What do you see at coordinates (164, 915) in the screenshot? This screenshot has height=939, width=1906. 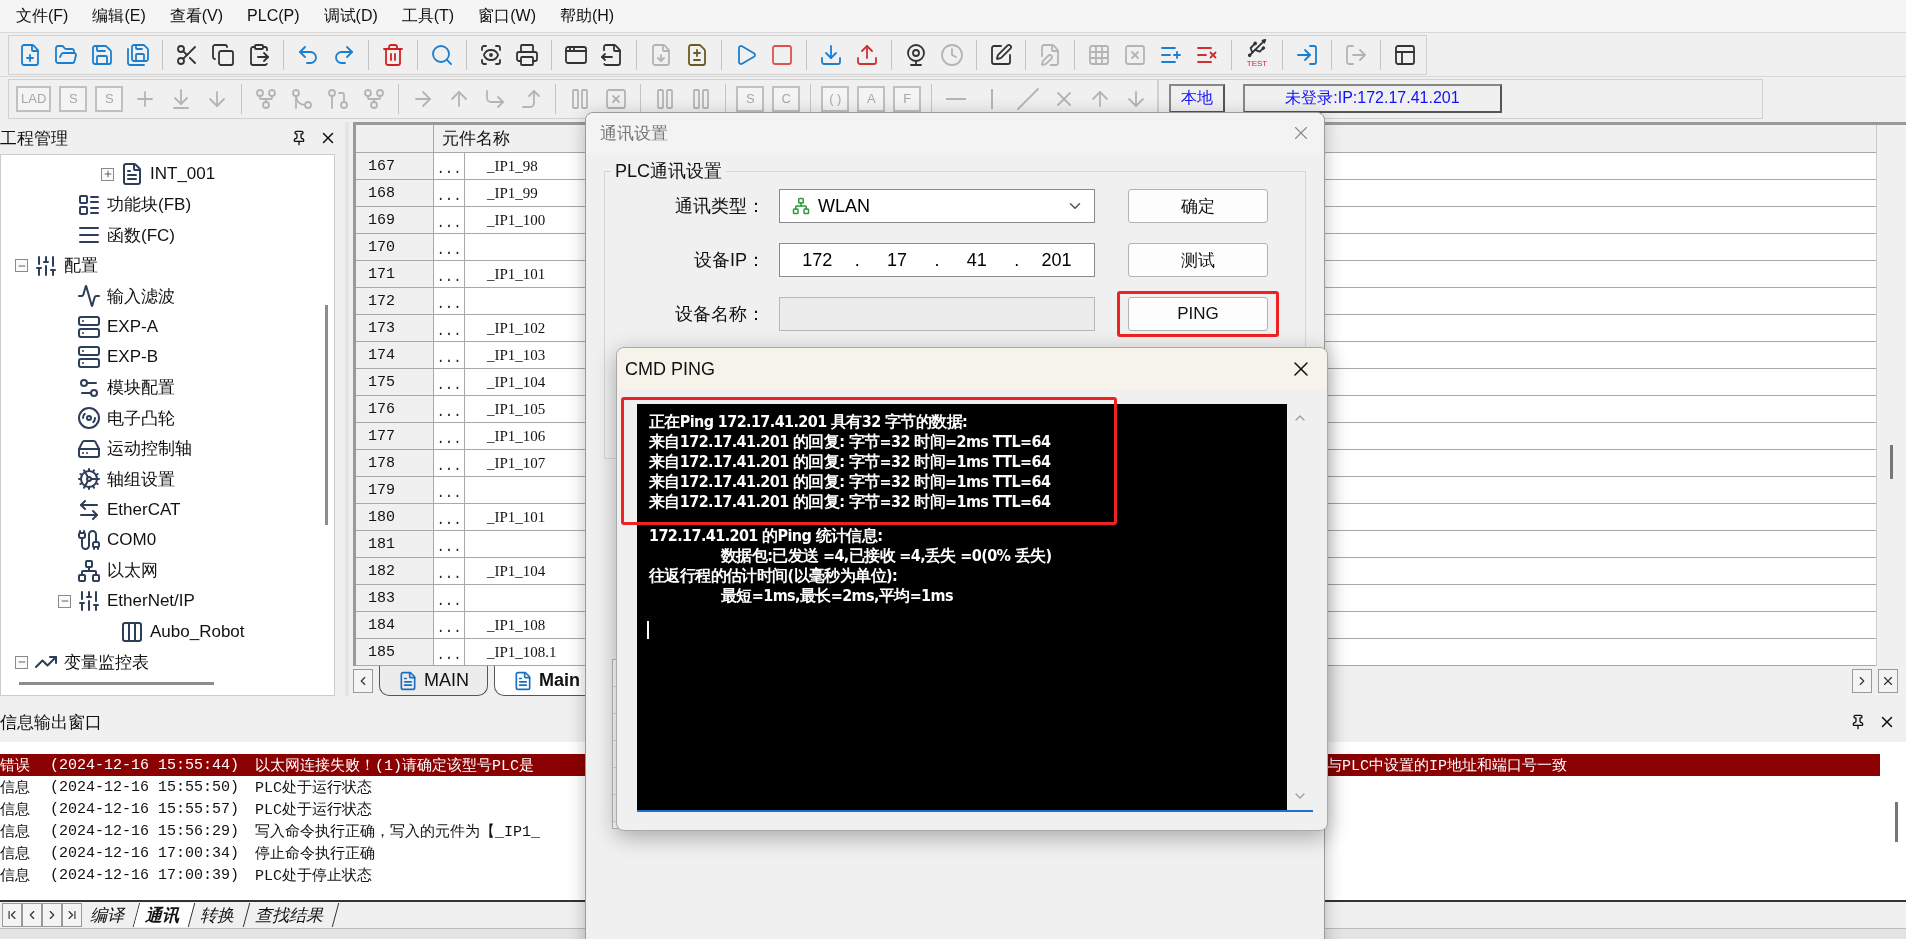 I see `output-tab: 通讯` at bounding box center [164, 915].